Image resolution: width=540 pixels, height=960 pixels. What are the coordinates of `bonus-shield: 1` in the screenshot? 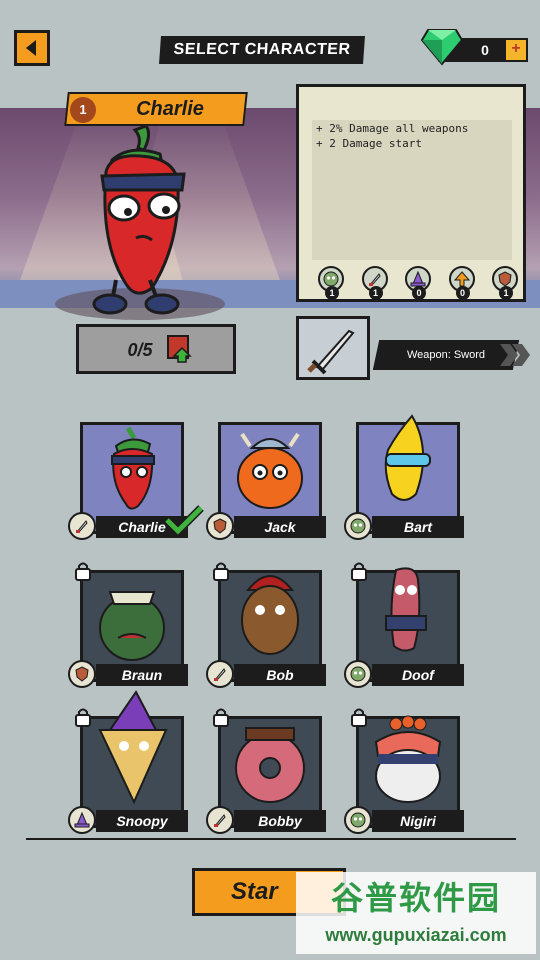 It's located at (505, 283).